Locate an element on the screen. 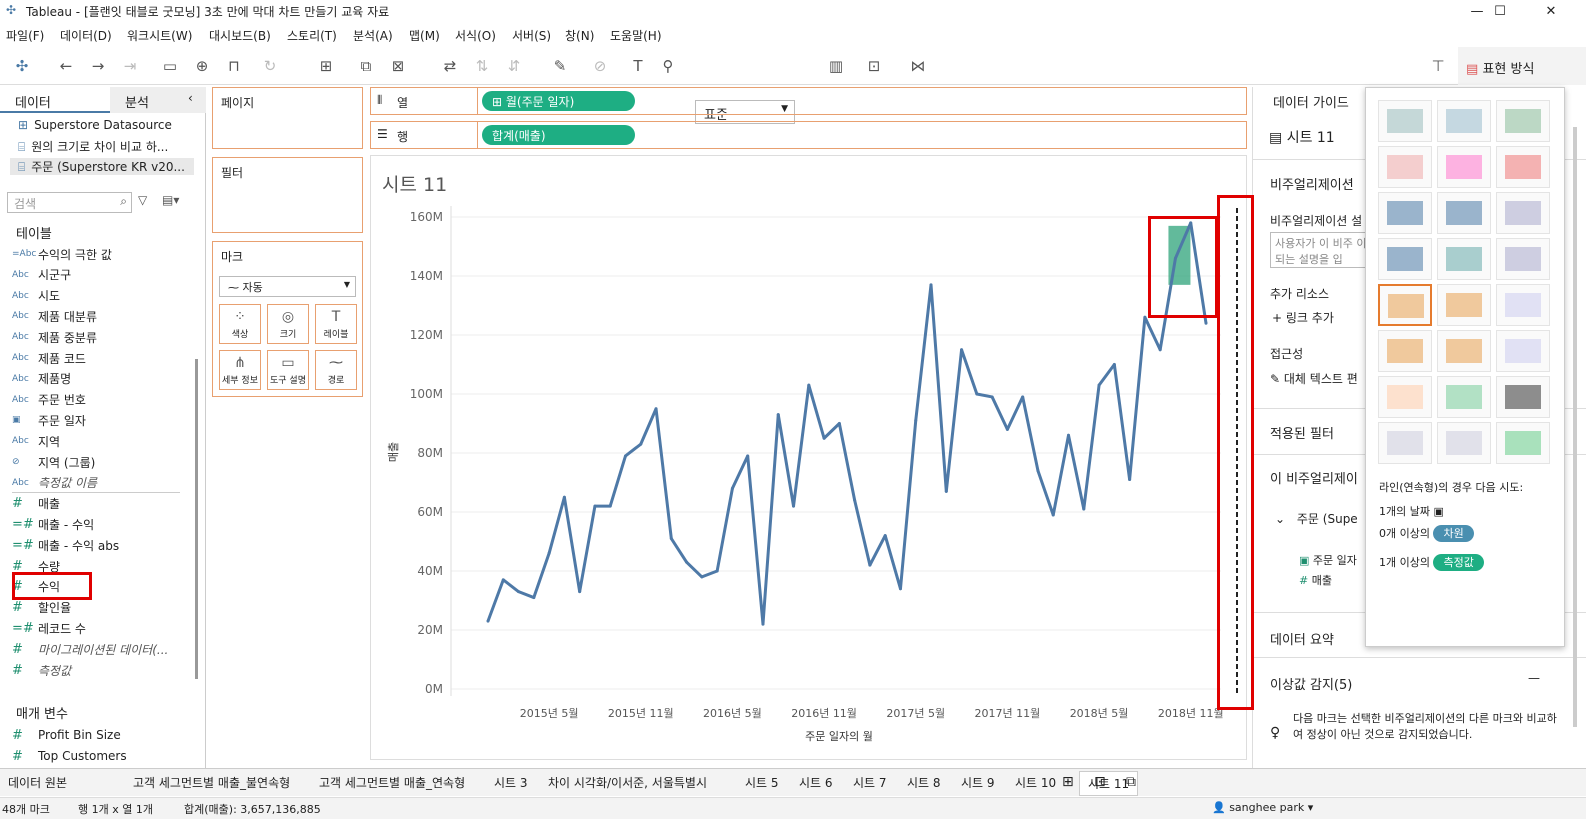  field-item: Abc 주문 번호 is located at coordinates (49, 400).